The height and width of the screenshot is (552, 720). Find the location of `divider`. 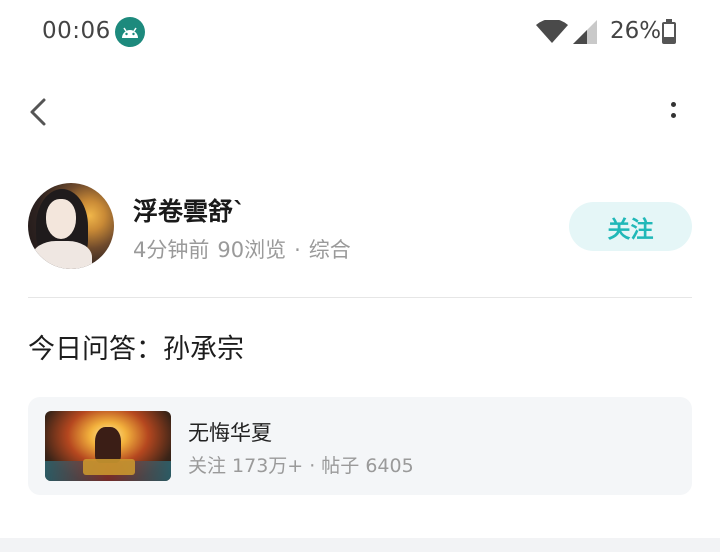

divider is located at coordinates (360, 297).